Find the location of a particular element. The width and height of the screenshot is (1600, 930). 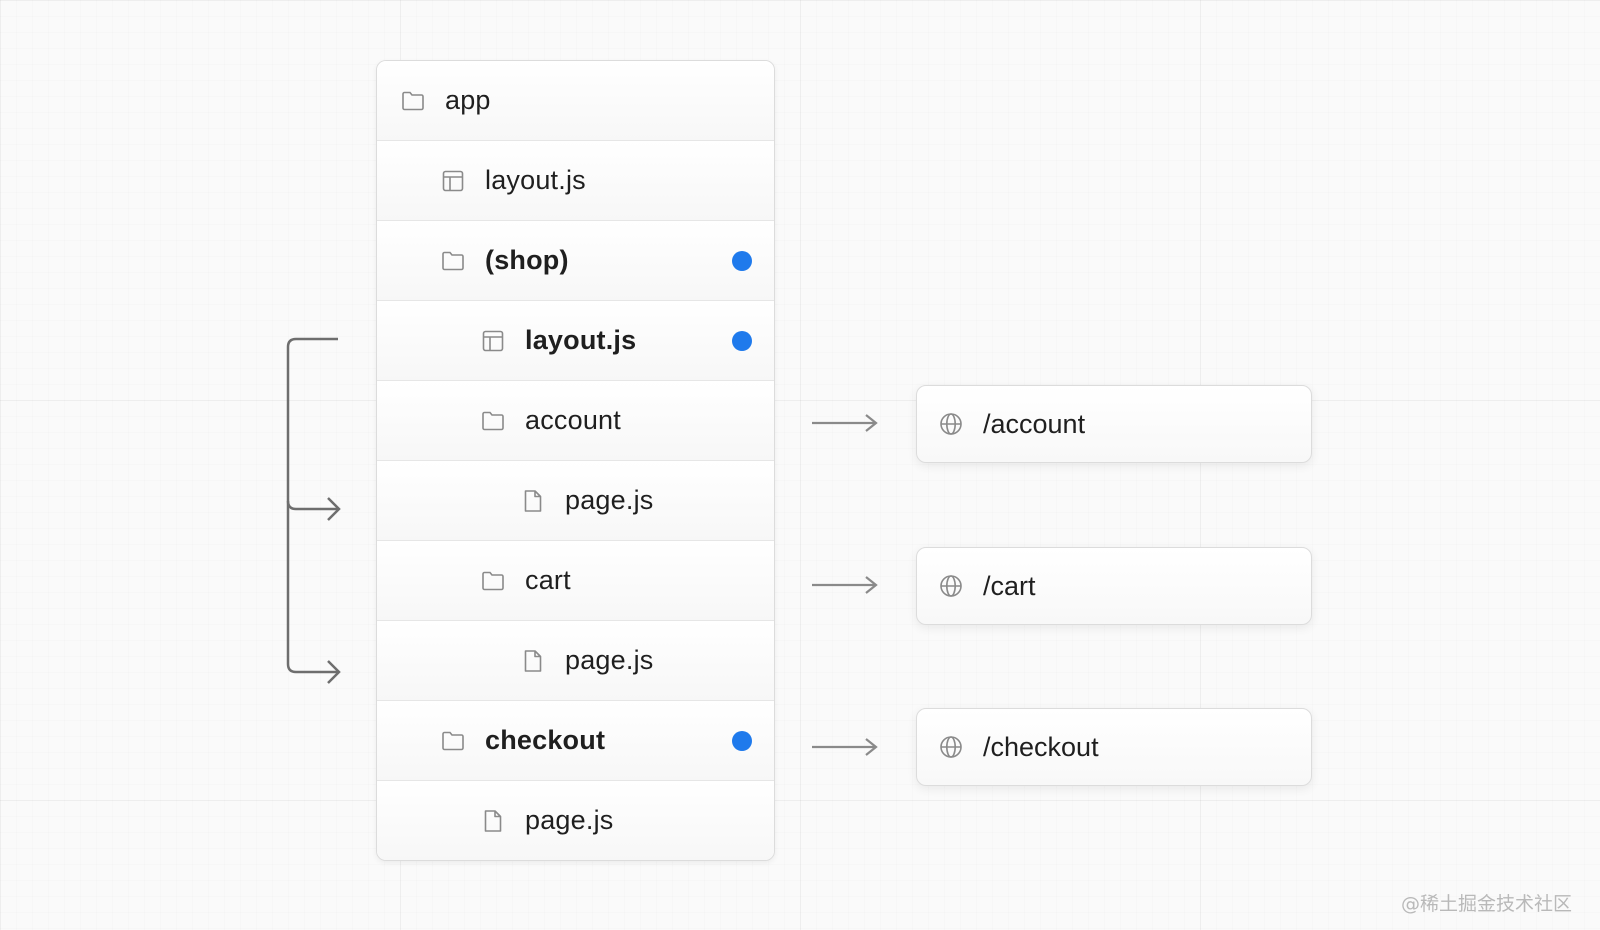

route-label: /account is located at coordinates (1034, 423).